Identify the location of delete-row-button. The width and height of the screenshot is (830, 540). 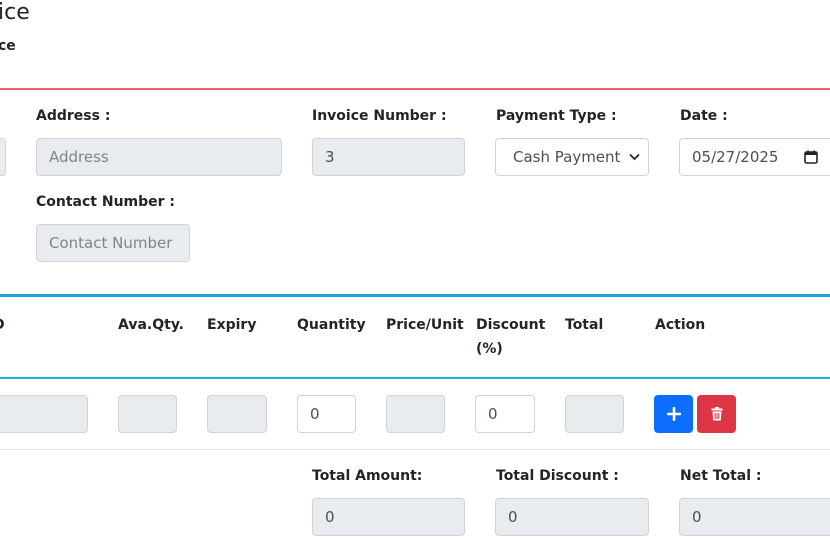
(716, 414).